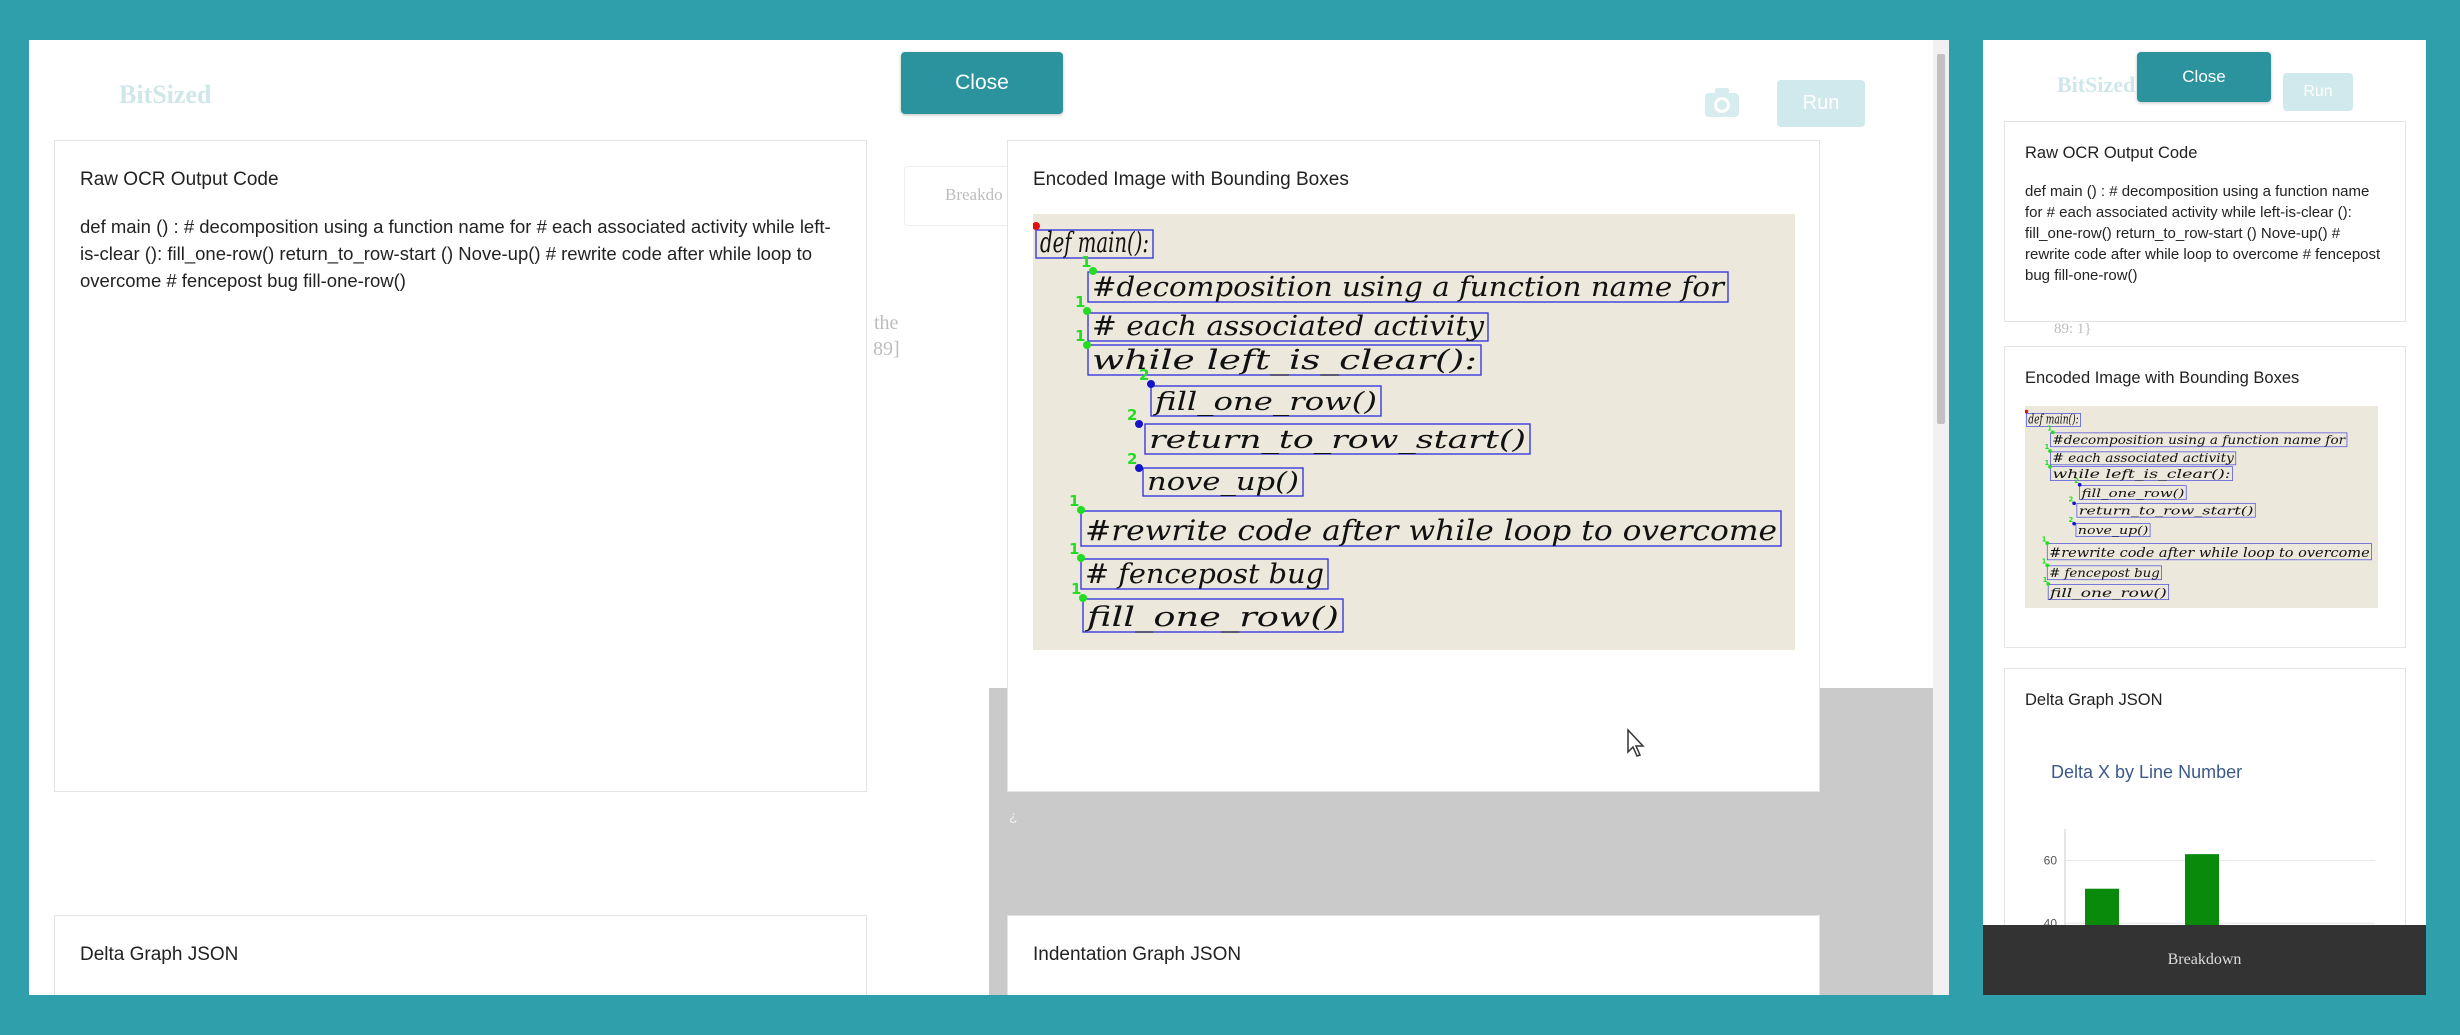 This screenshot has width=2460, height=1035. Describe the element at coordinates (1722, 102) in the screenshot. I see `camera-icon` at that location.